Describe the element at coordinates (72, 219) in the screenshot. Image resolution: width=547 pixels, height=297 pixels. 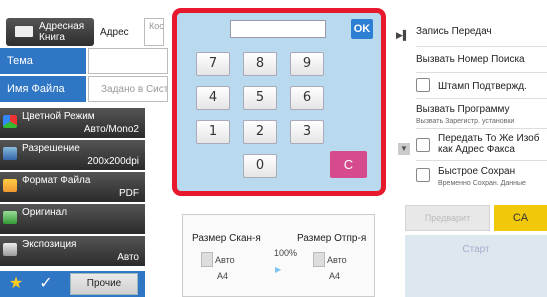
I see `original-button: Оригинал` at that location.